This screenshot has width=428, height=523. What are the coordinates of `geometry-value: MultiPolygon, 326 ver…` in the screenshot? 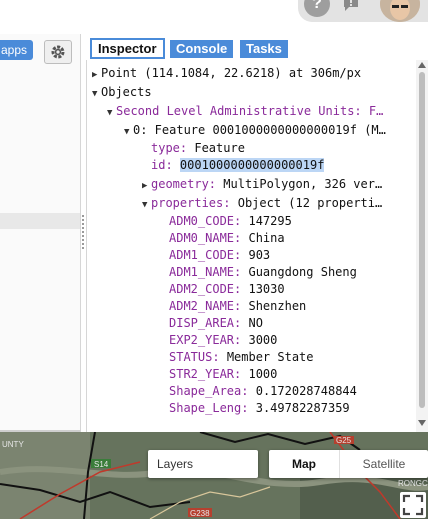 It's located at (303, 184).